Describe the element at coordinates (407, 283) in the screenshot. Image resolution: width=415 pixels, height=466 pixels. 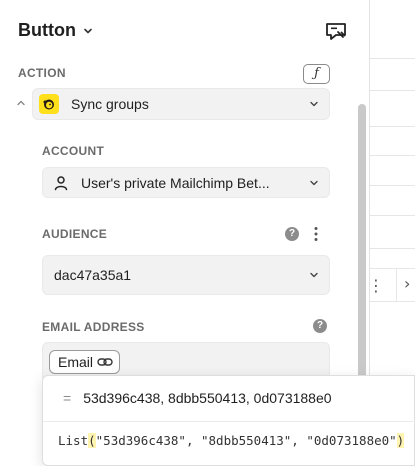
I see `chevron-right-icon: ›` at that location.